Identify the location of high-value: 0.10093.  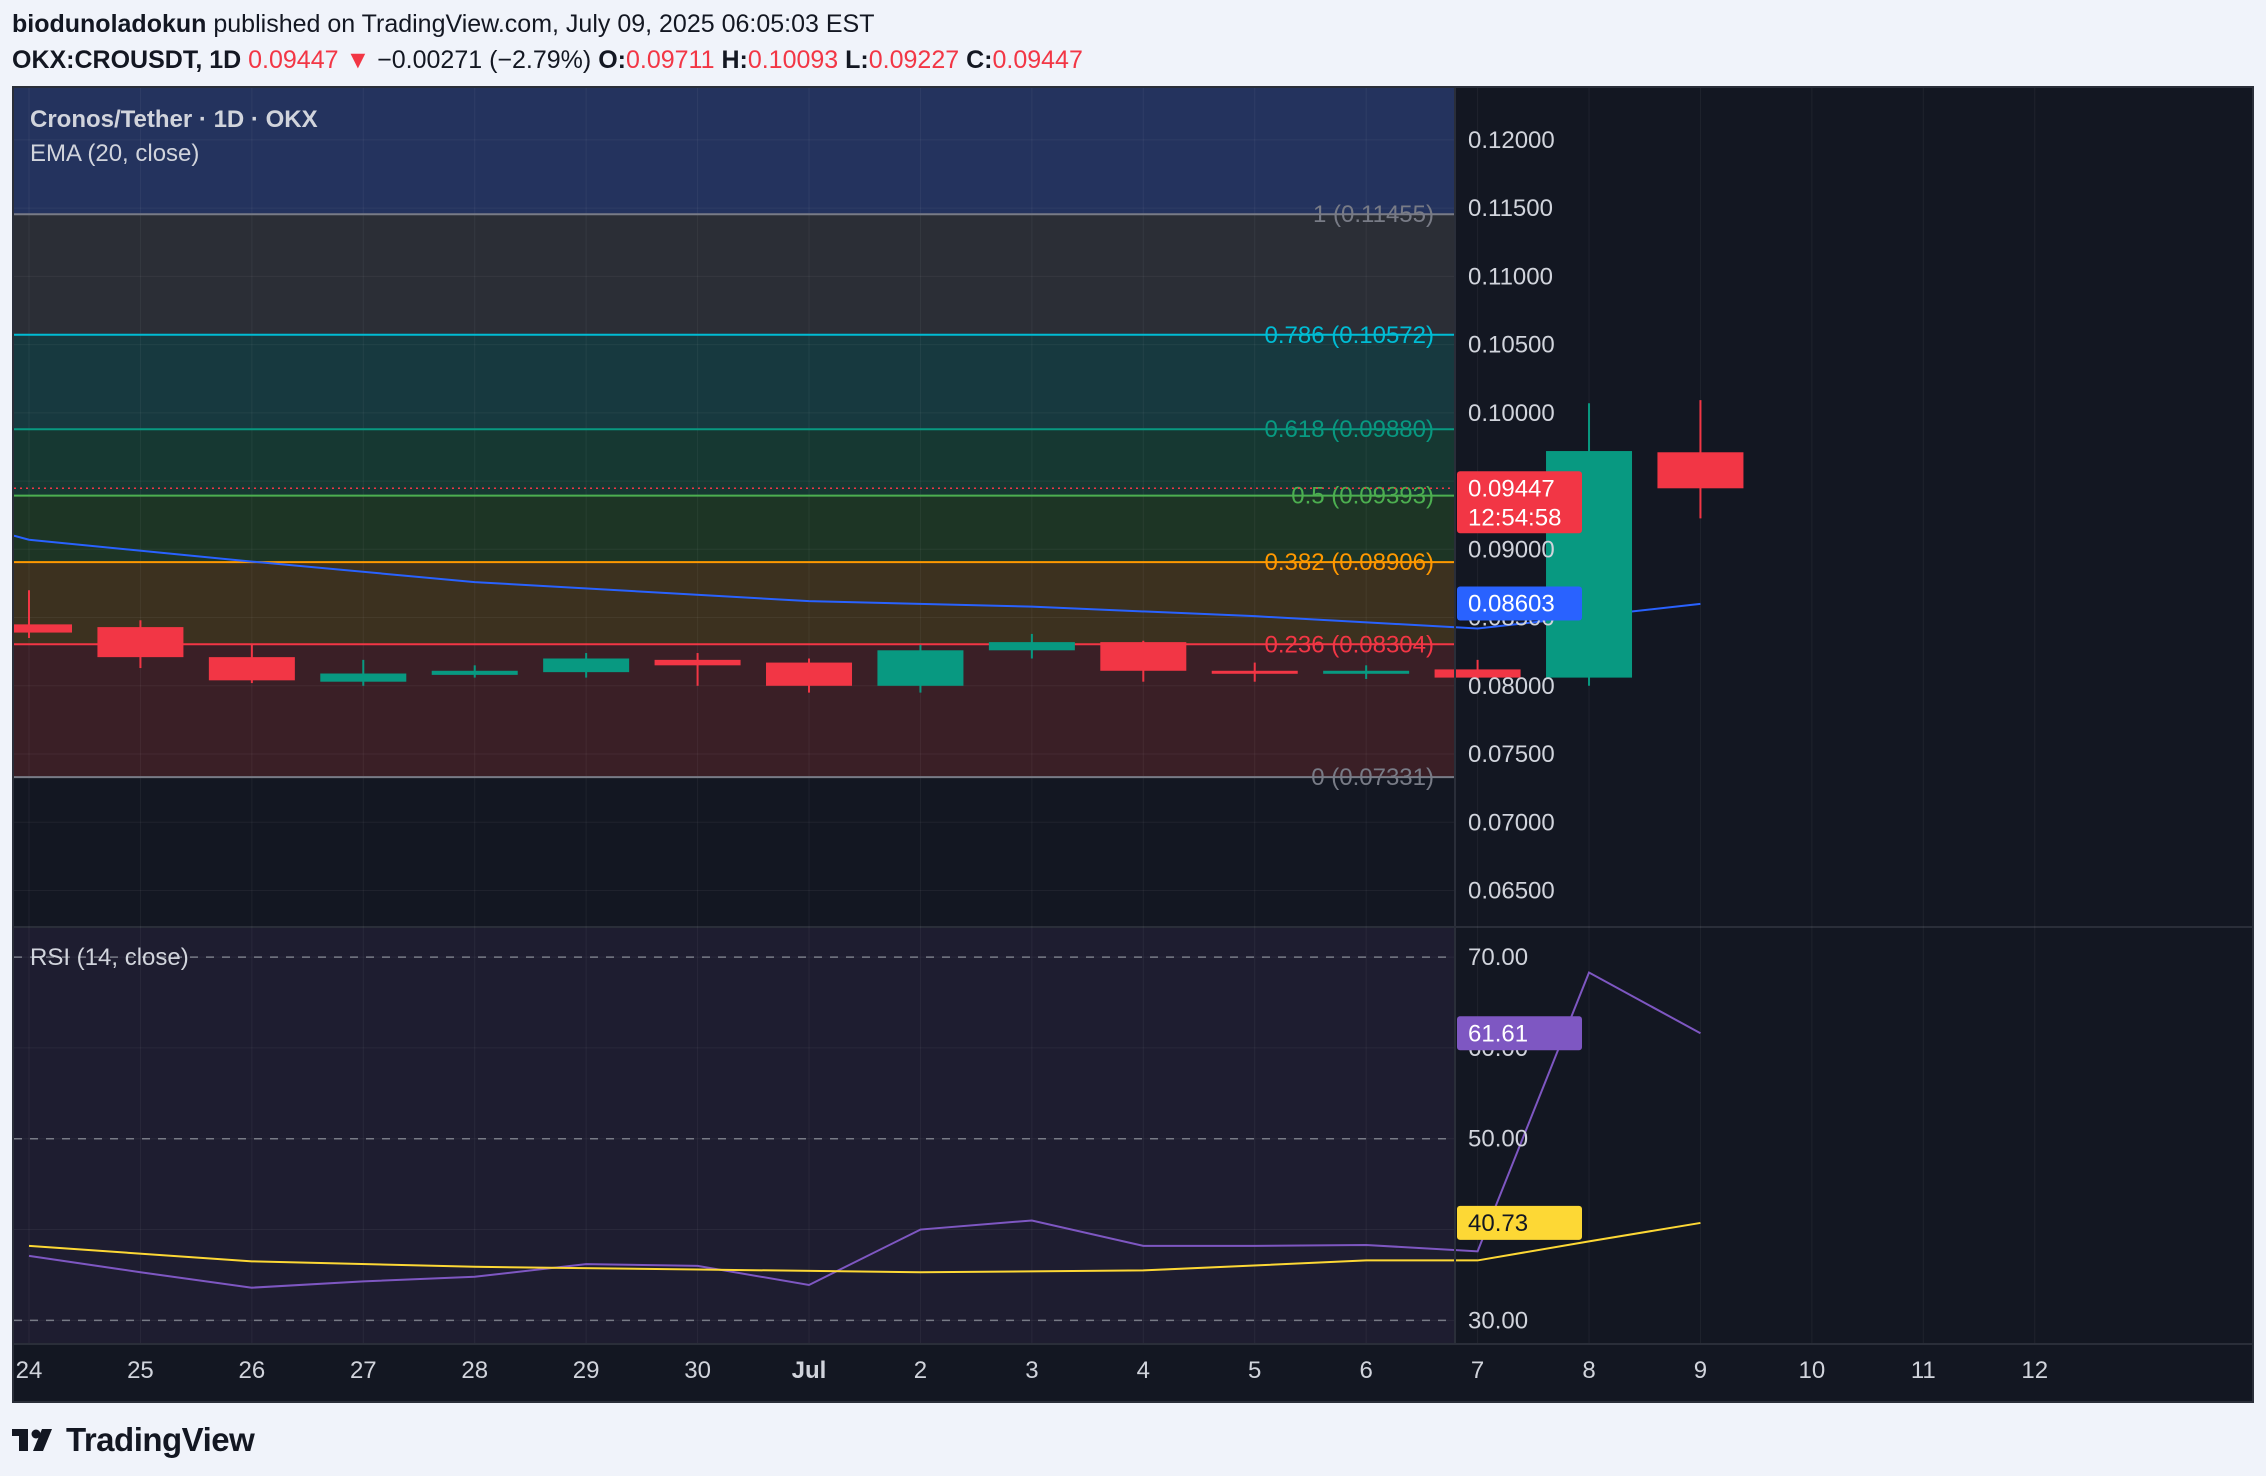
(793, 60).